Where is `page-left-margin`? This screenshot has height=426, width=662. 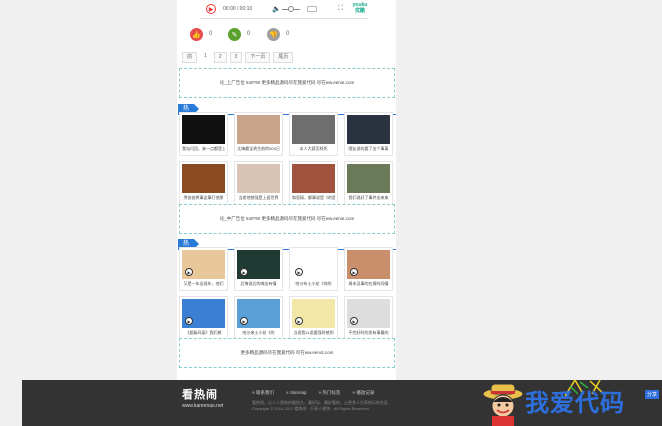 page-left-margin is located at coordinates (11, 190).